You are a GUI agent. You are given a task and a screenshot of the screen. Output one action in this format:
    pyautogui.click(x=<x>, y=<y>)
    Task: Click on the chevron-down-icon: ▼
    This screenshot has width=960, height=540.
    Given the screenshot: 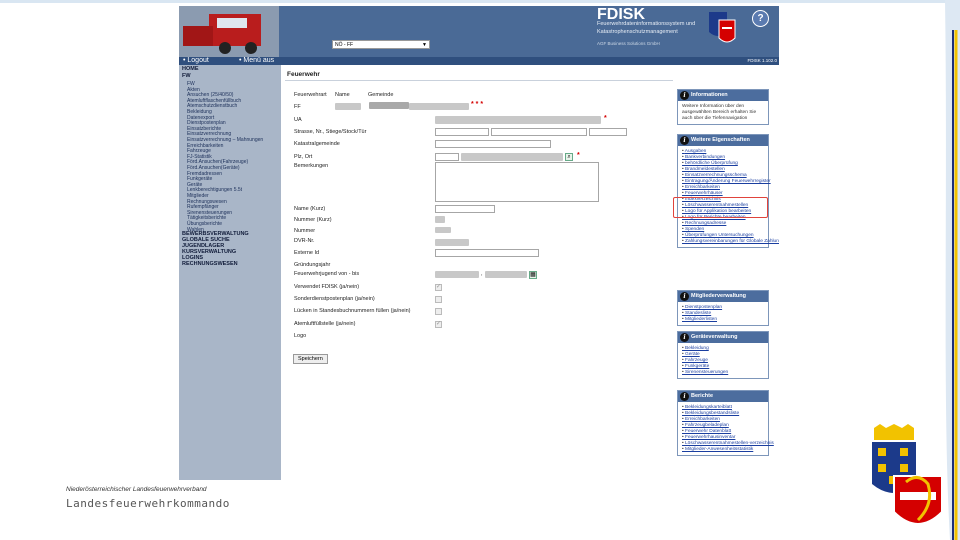 What is the action you would take?
    pyautogui.click(x=424, y=45)
    